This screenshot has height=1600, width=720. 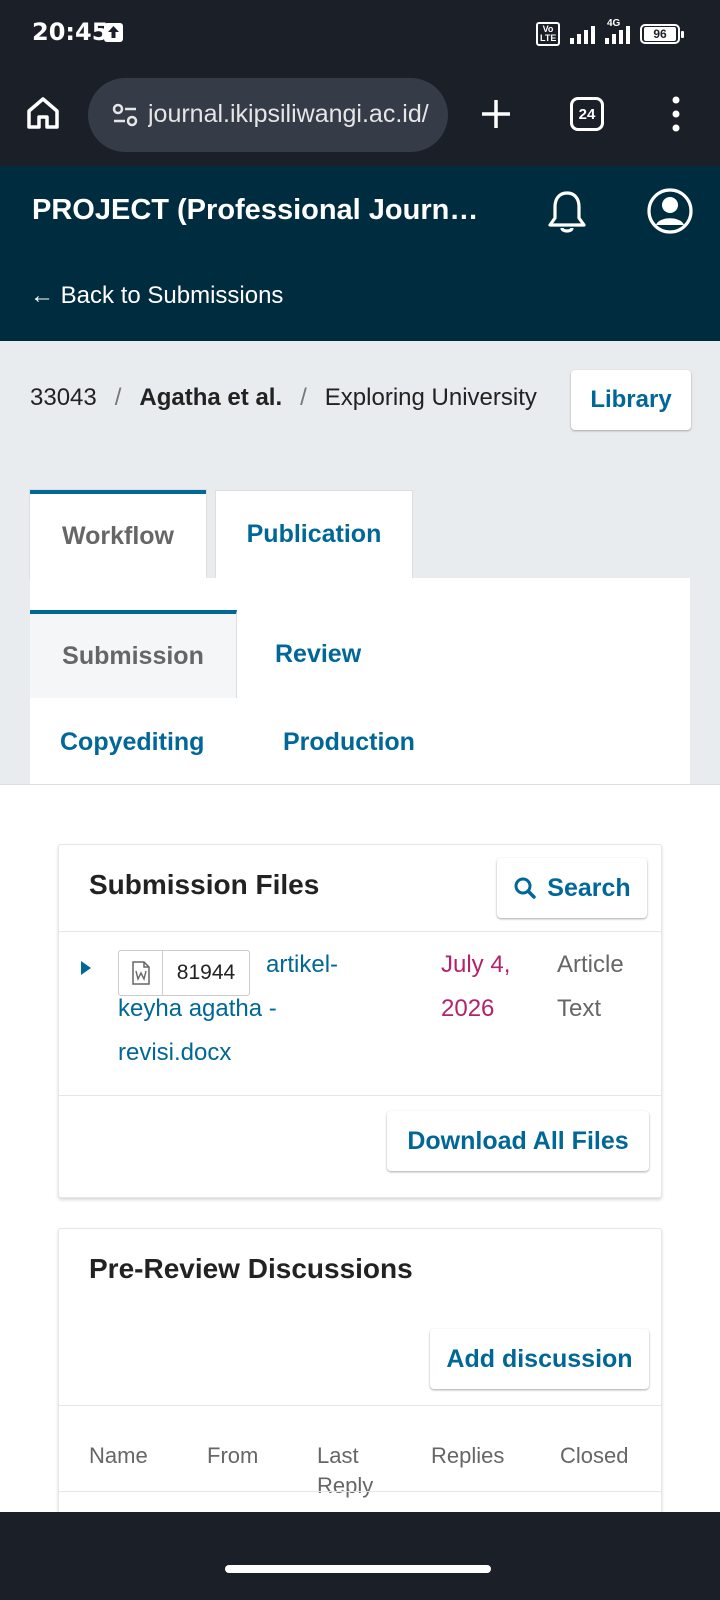 I want to click on tabs-icon: 24, so click(x=587, y=114).